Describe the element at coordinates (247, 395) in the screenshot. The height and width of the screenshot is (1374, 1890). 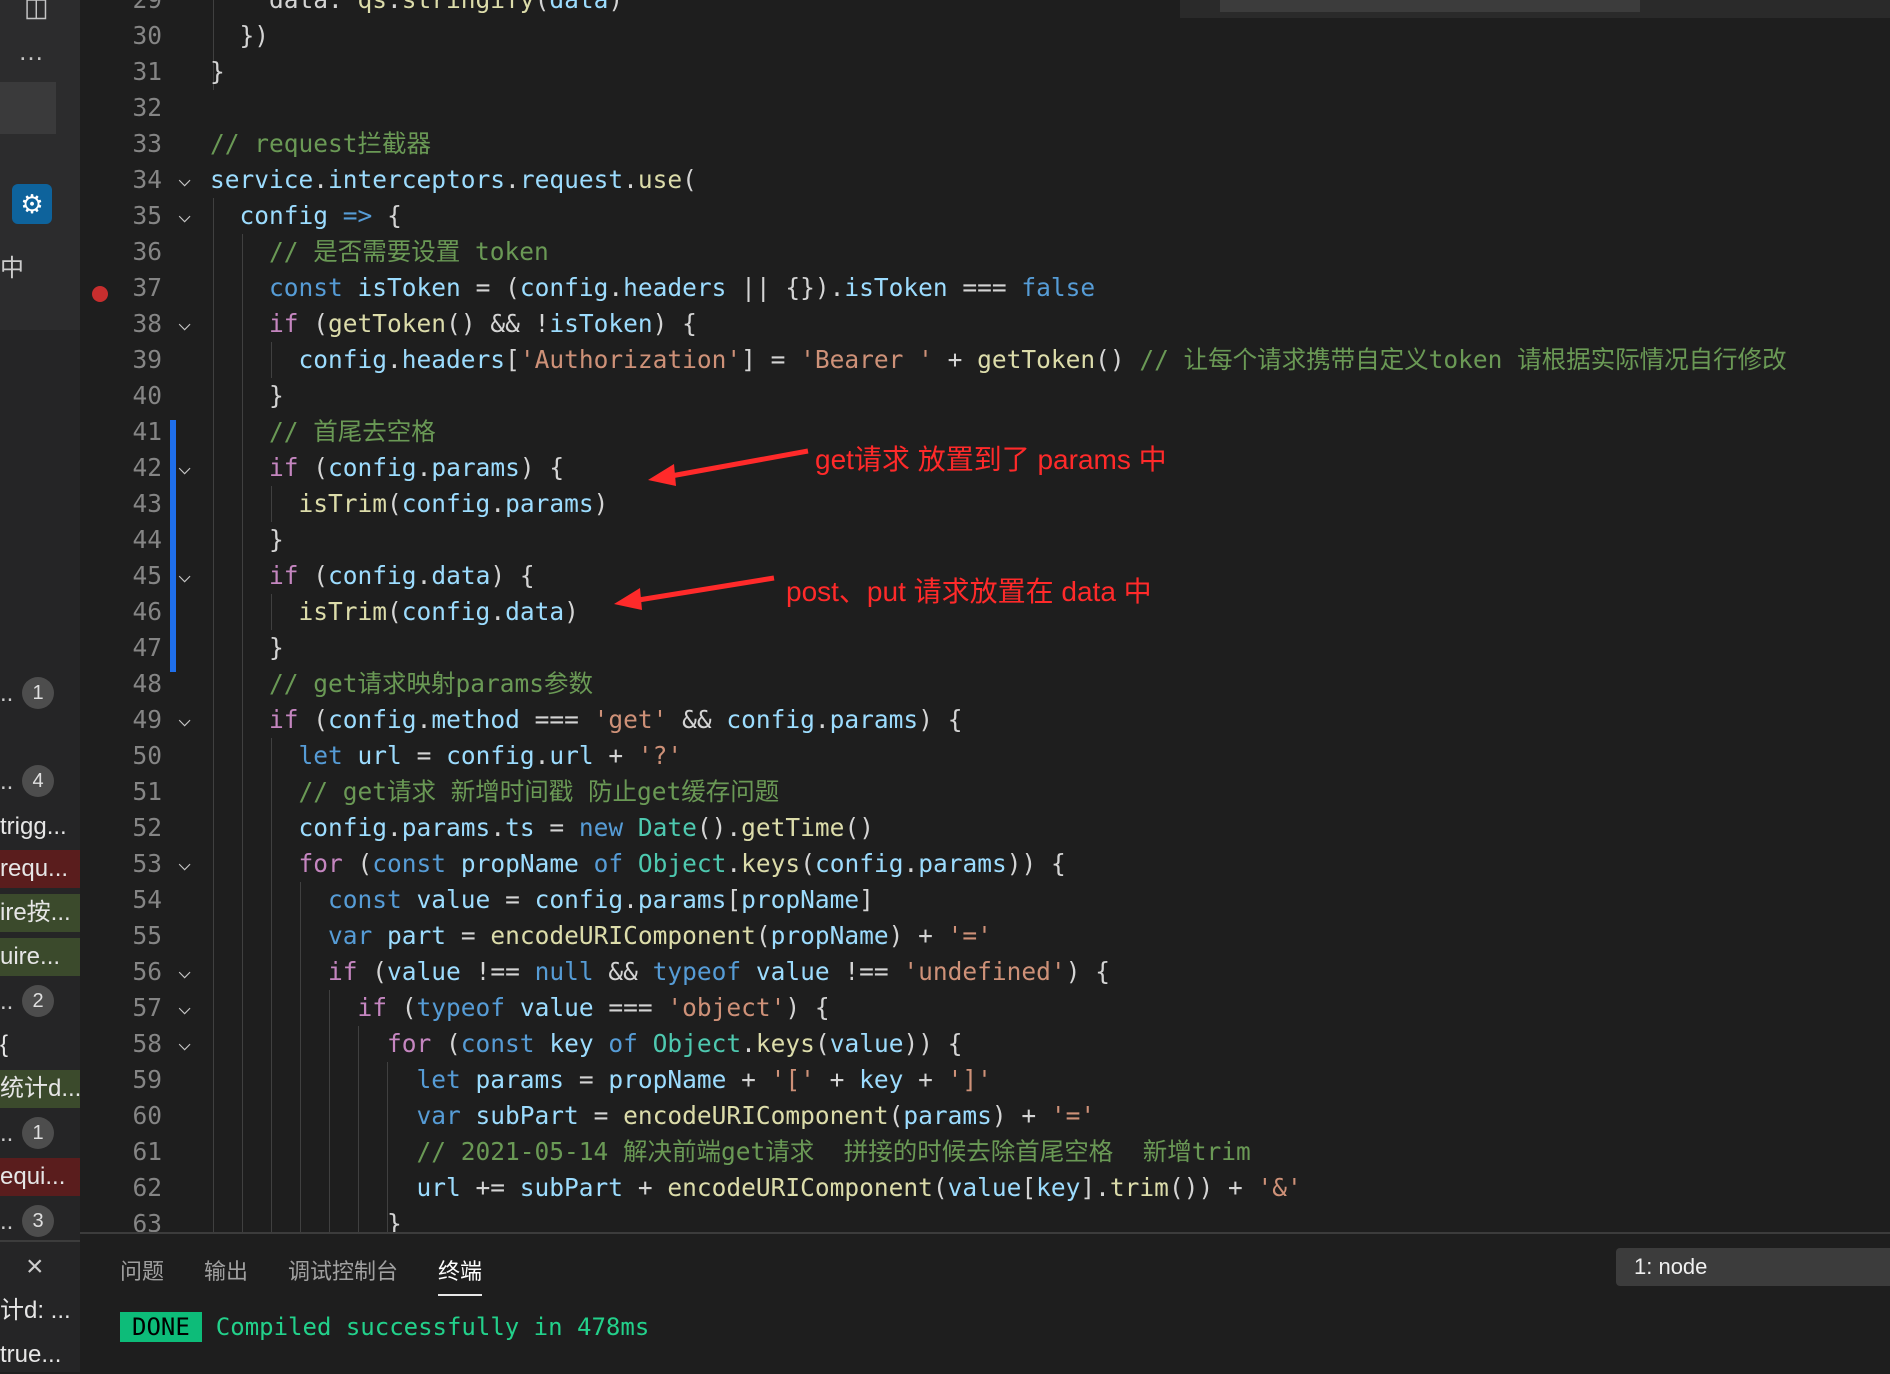
I see `code-token: }` at that location.